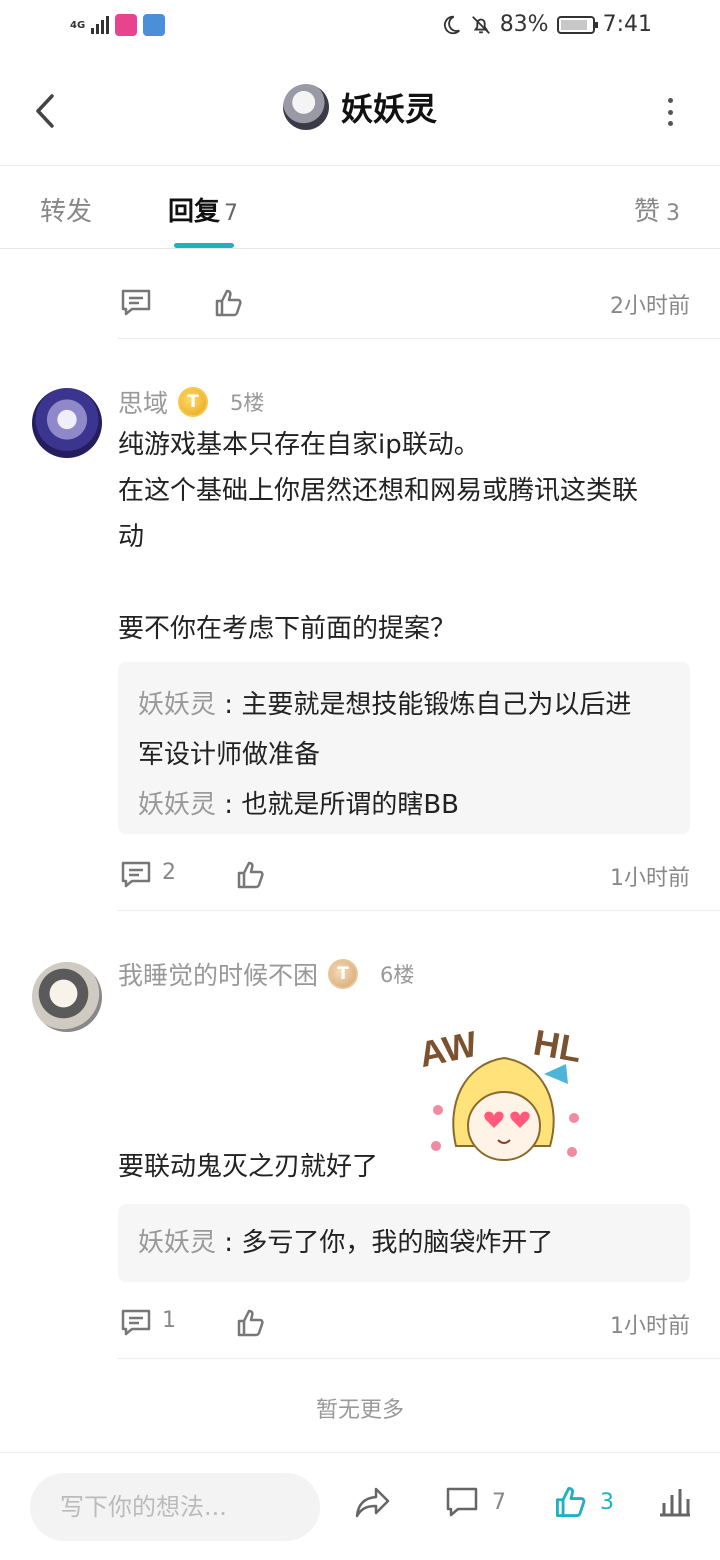 The image size is (720, 1560). Describe the element at coordinates (385, 705) in the screenshot. I see `sub-reply: 妖妖灵 : 主要就是想技能锻炼自己为以后进` at that location.